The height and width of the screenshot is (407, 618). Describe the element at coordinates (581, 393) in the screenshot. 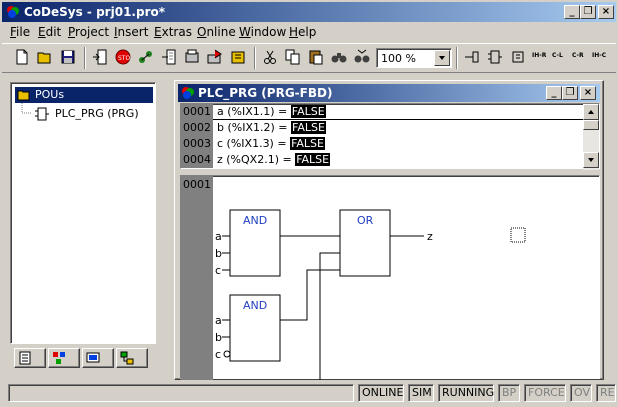

I see `status-ov: OV` at that location.